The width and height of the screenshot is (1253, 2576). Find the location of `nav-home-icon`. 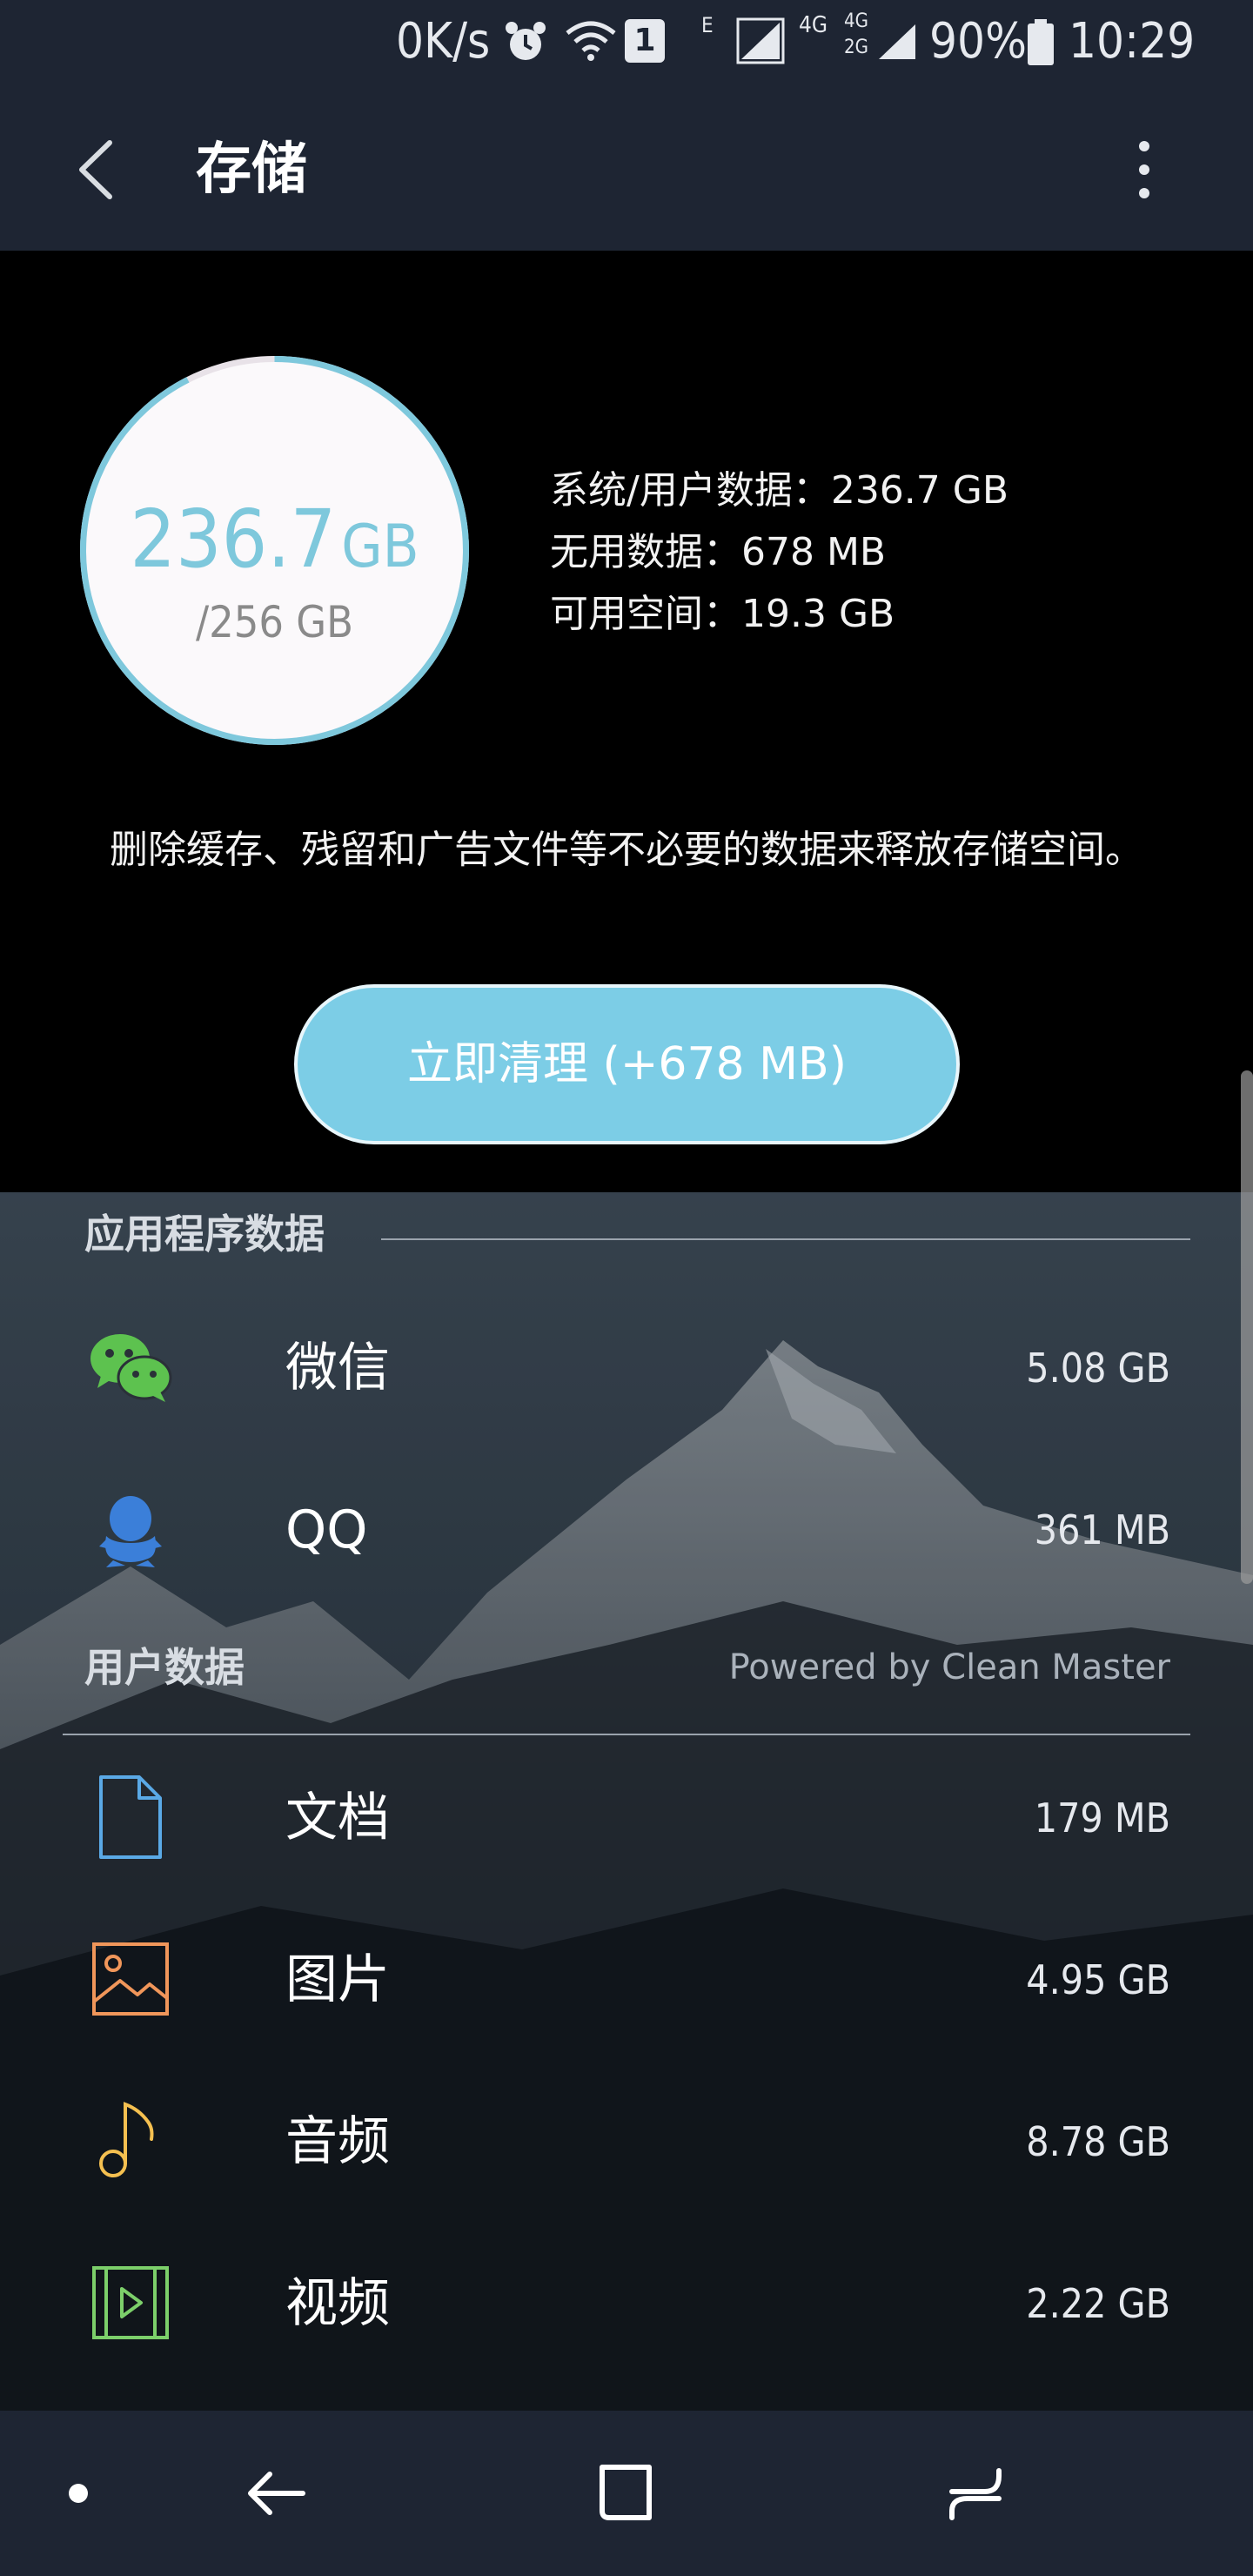

nav-home-icon is located at coordinates (626, 2492).